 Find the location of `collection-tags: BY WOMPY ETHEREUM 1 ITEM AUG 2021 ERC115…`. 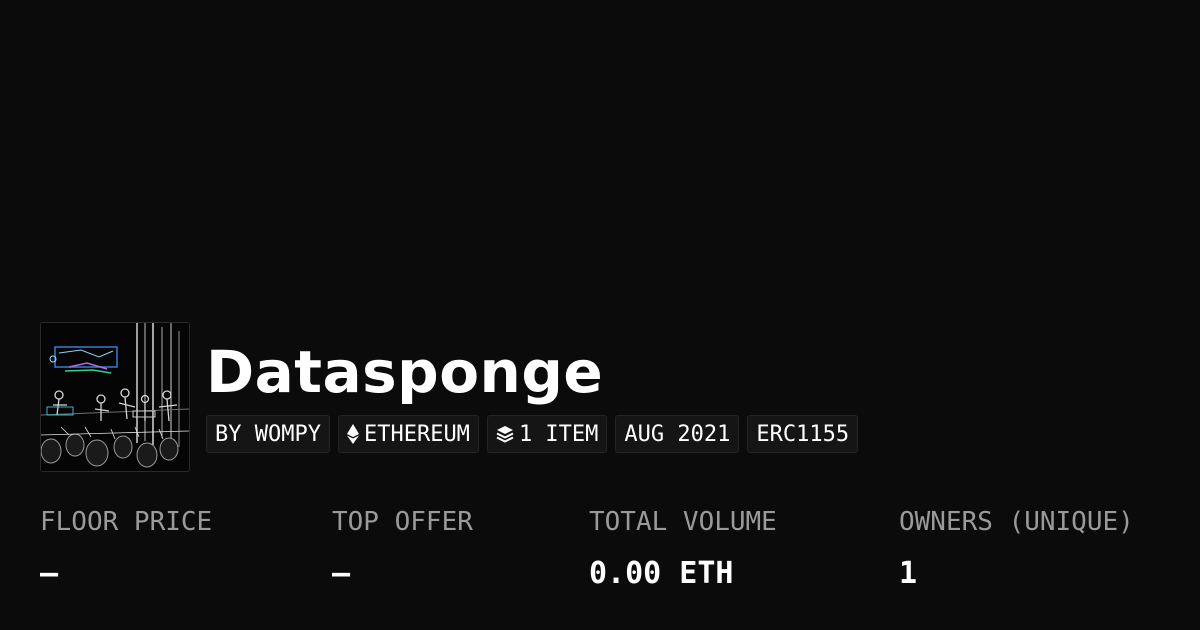

collection-tags: BY WOMPY ETHEREUM 1 ITEM AUG 2021 ERC115… is located at coordinates (532, 434).